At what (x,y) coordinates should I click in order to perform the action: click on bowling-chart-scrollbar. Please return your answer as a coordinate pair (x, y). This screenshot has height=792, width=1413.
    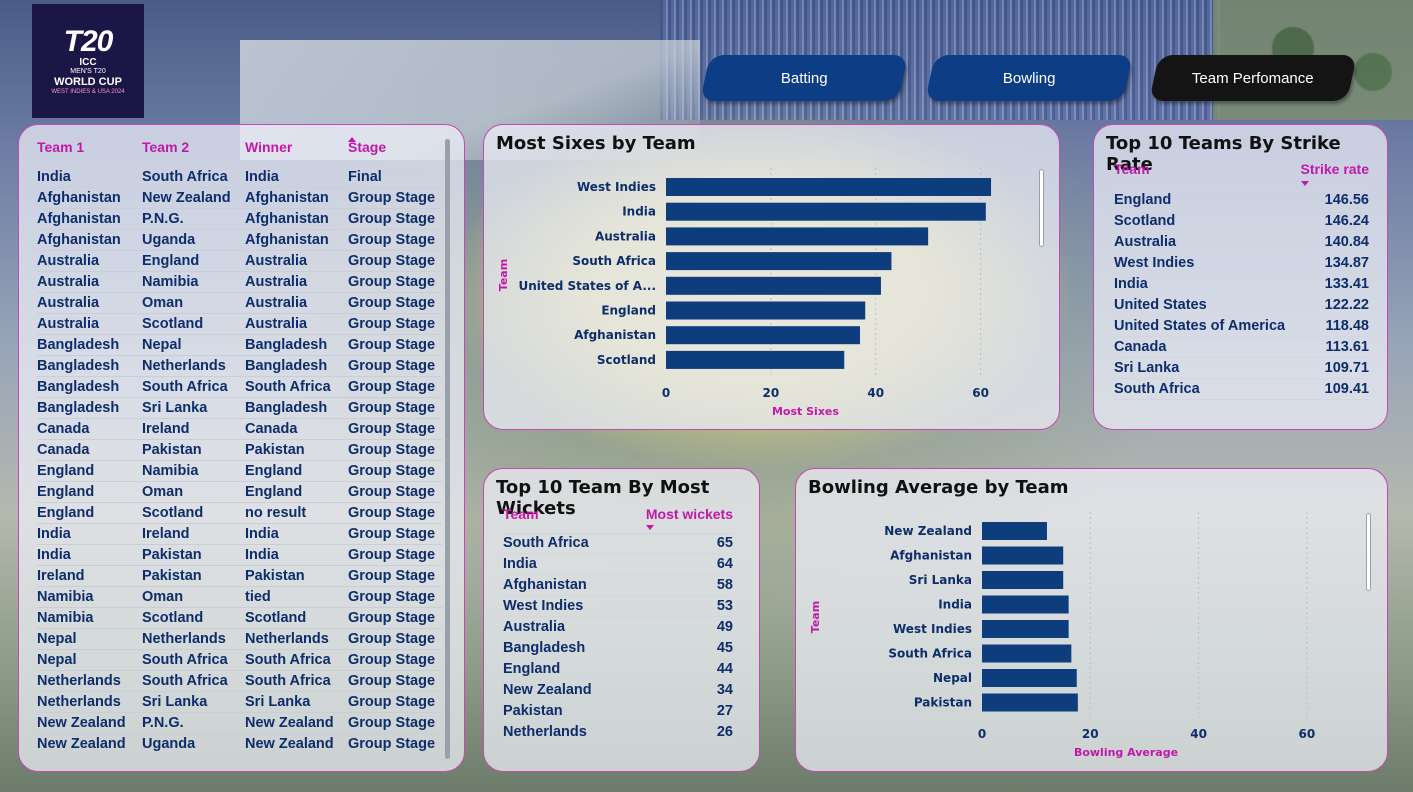
    Looking at the image, I should click on (1368, 552).